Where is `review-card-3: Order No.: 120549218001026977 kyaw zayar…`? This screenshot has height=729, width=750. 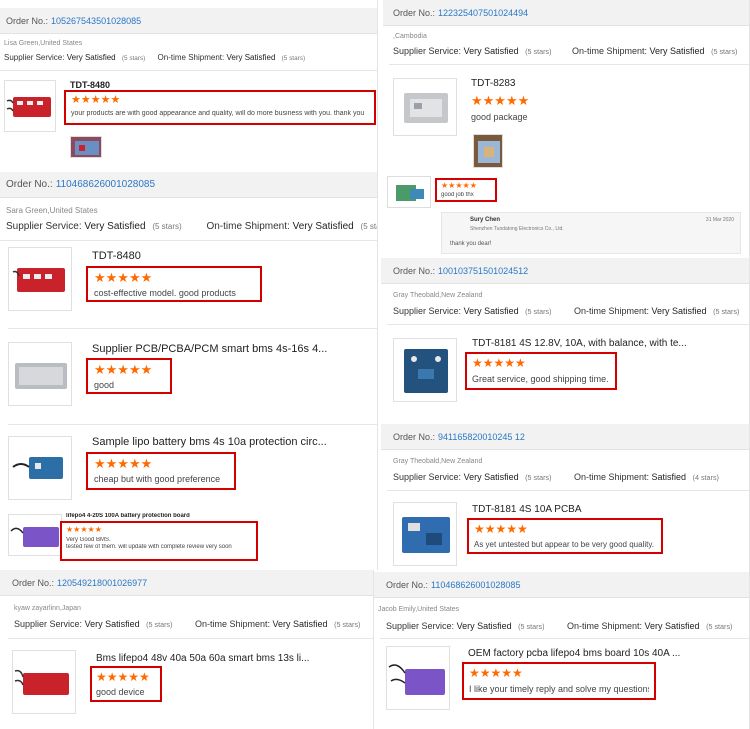 review-card-3: Order No.: 120549218001026977 kyaw zayar… is located at coordinates (187, 649).